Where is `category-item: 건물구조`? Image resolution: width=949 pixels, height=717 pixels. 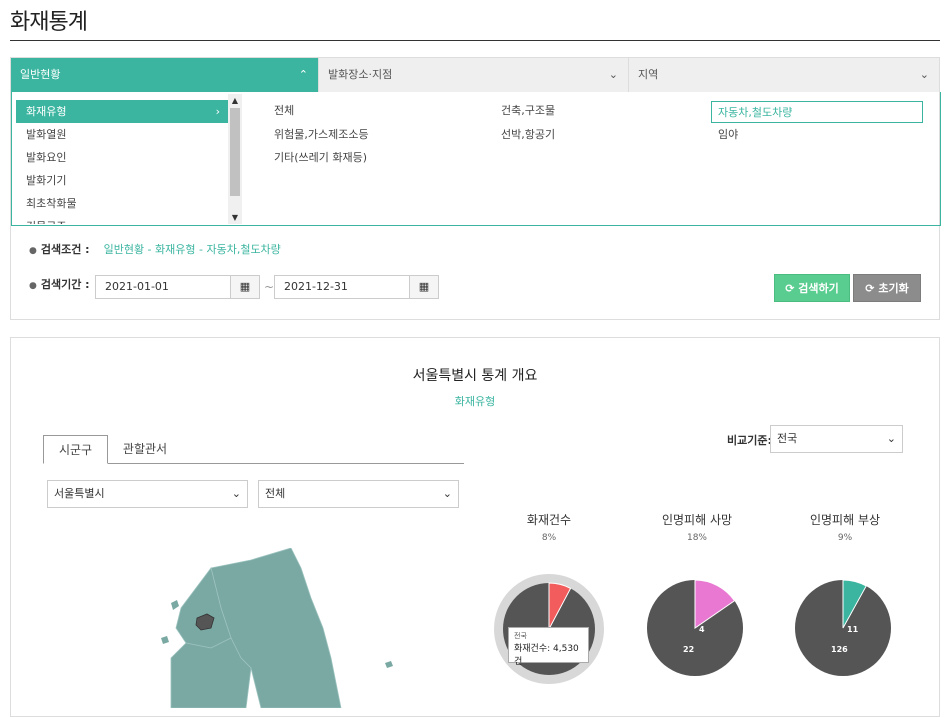 category-item: 건물구조 is located at coordinates (122, 219).